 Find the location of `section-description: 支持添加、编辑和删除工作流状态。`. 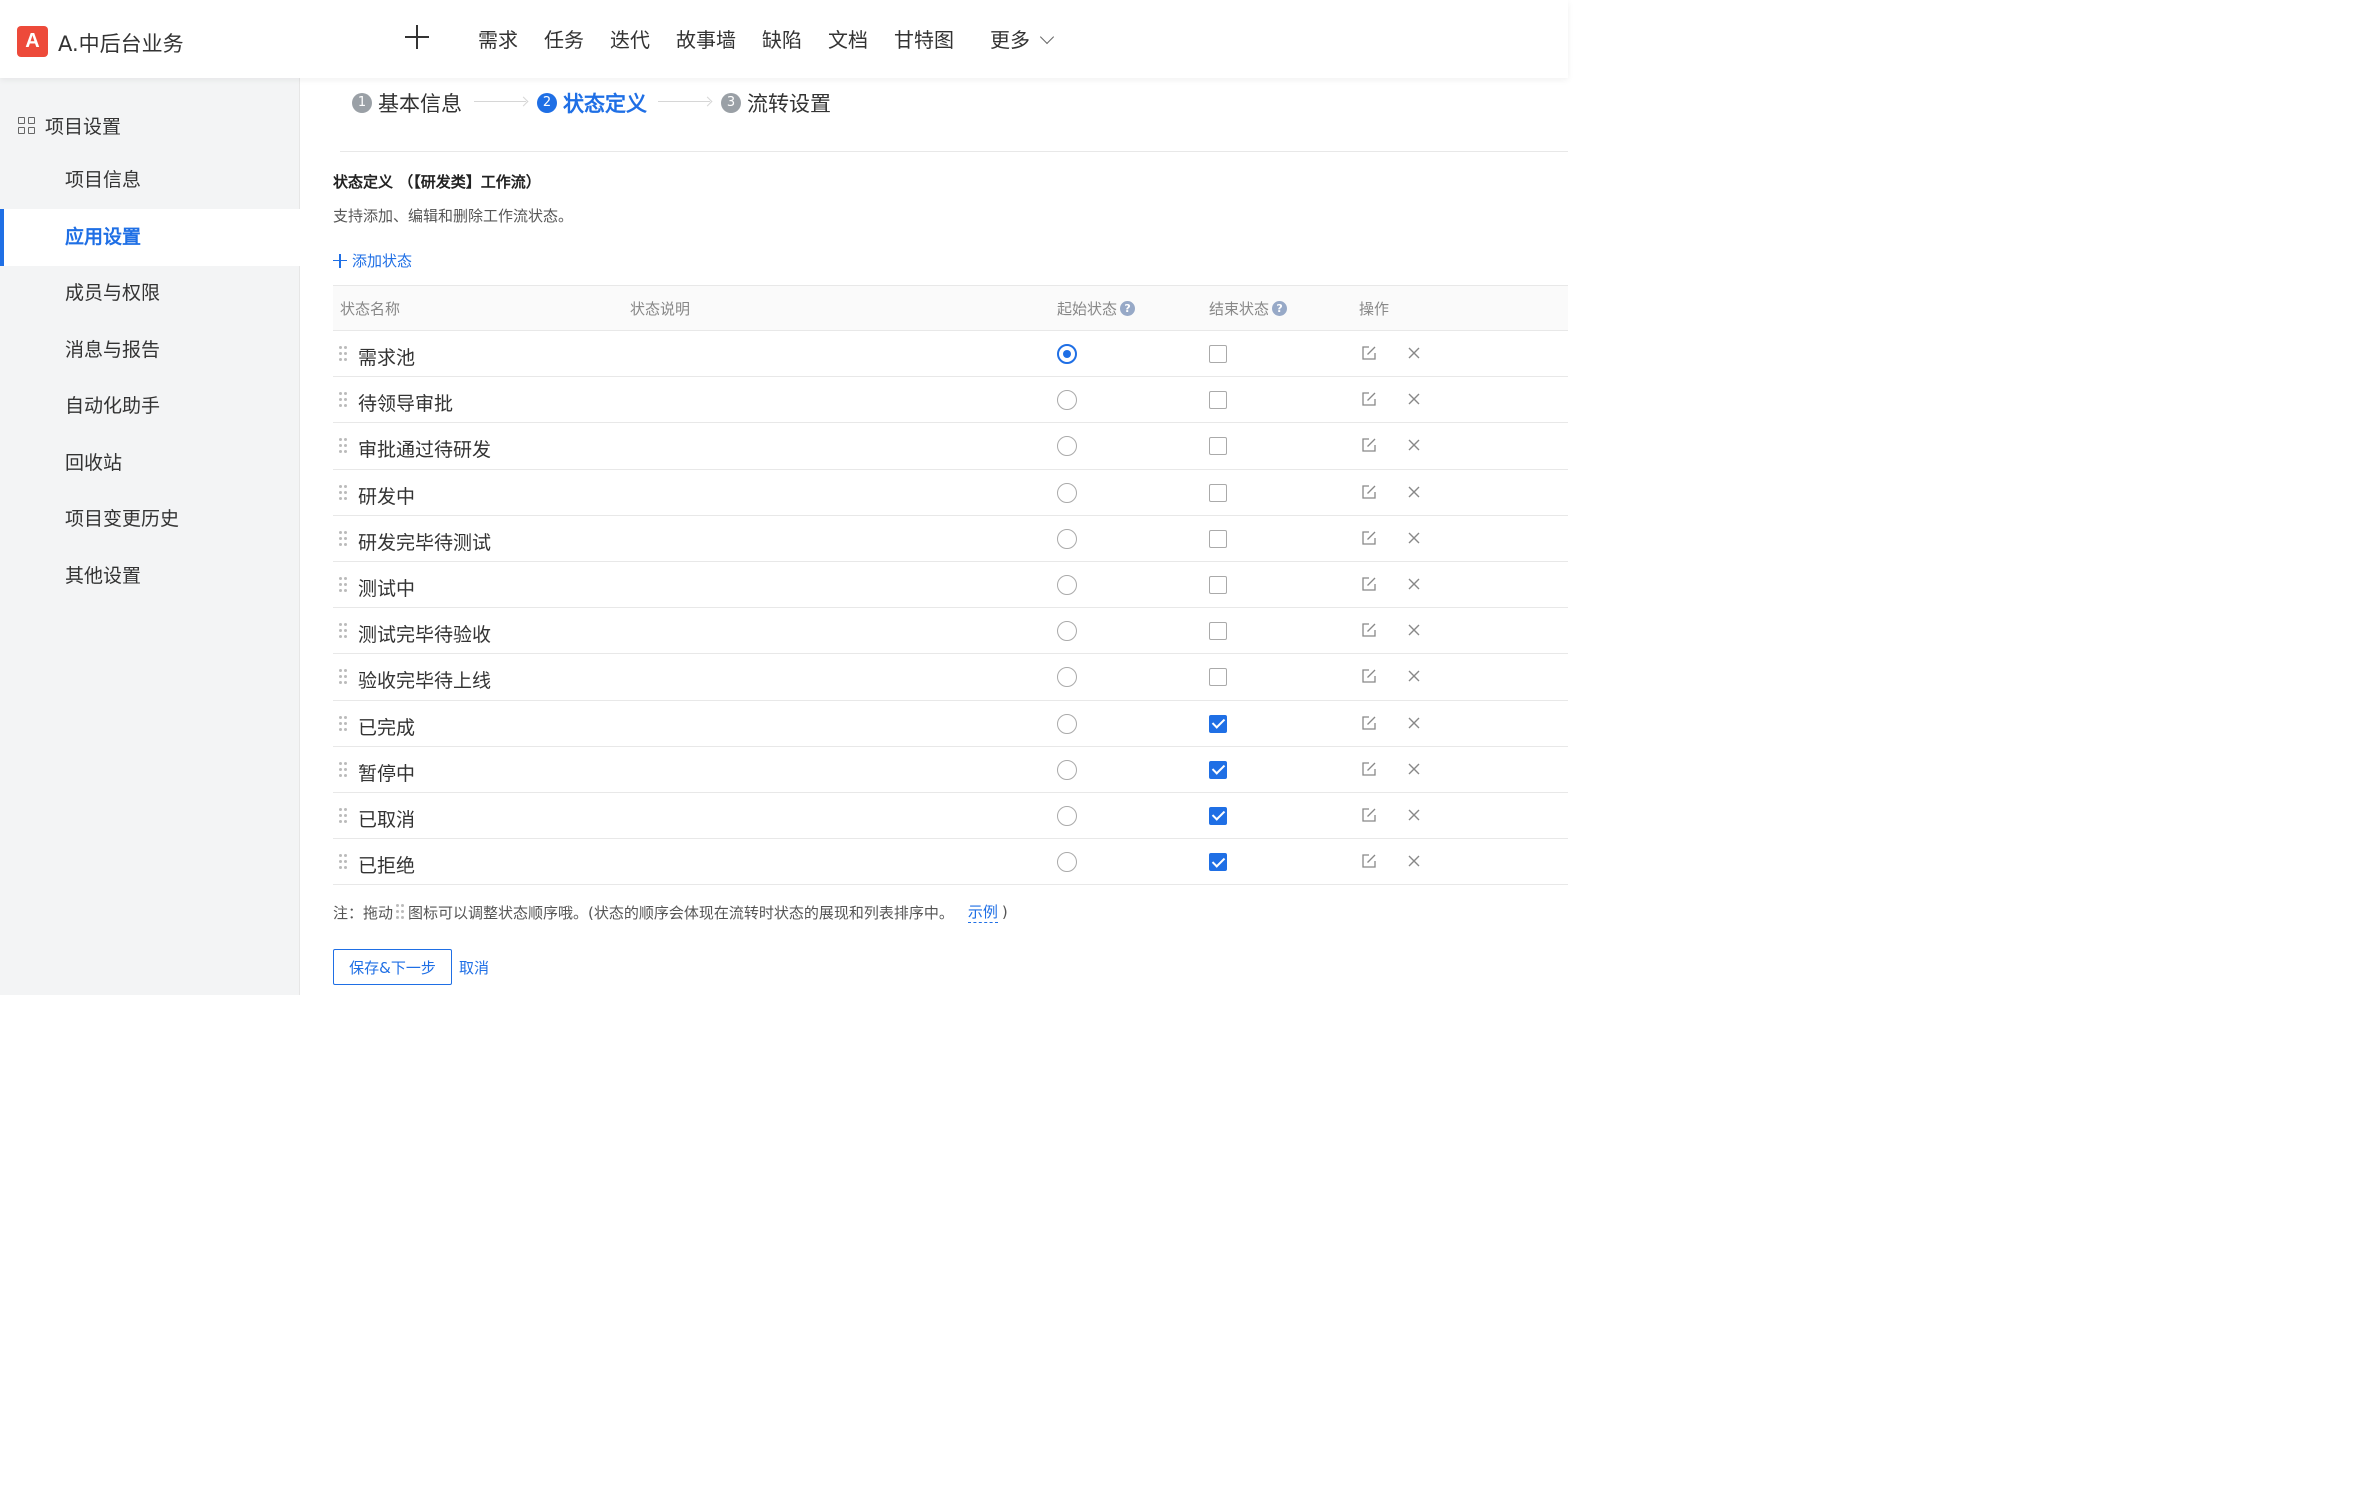

section-description: 支持添加、编辑和删除工作流状态。 is located at coordinates (453, 216).